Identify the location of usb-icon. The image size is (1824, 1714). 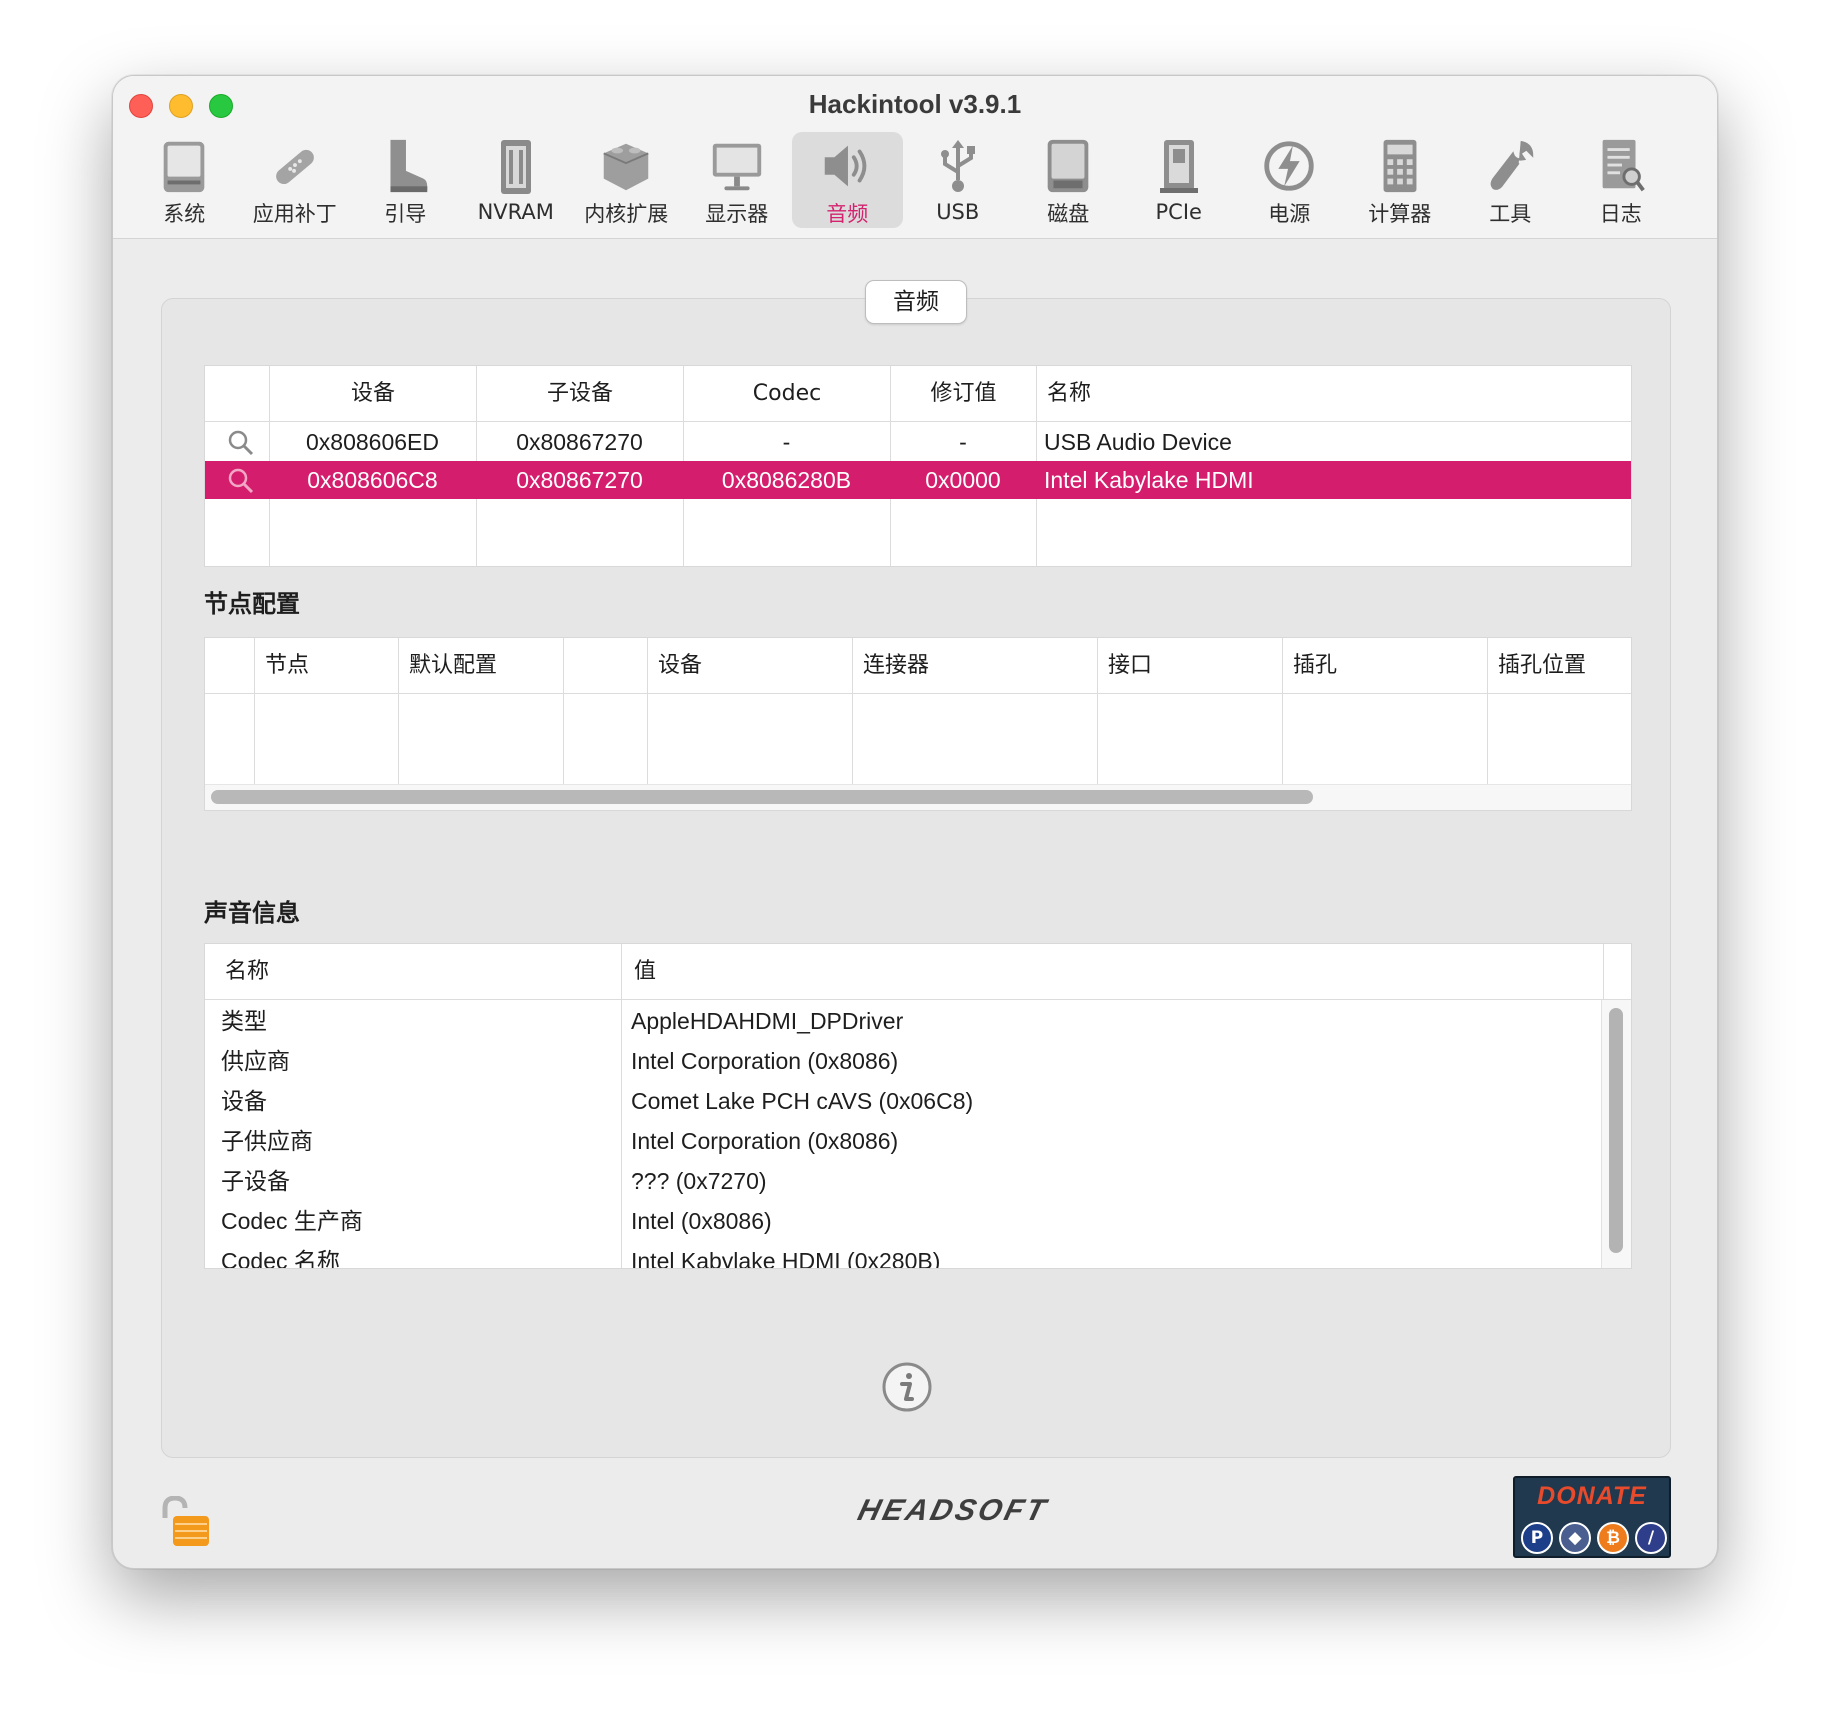
(957, 166).